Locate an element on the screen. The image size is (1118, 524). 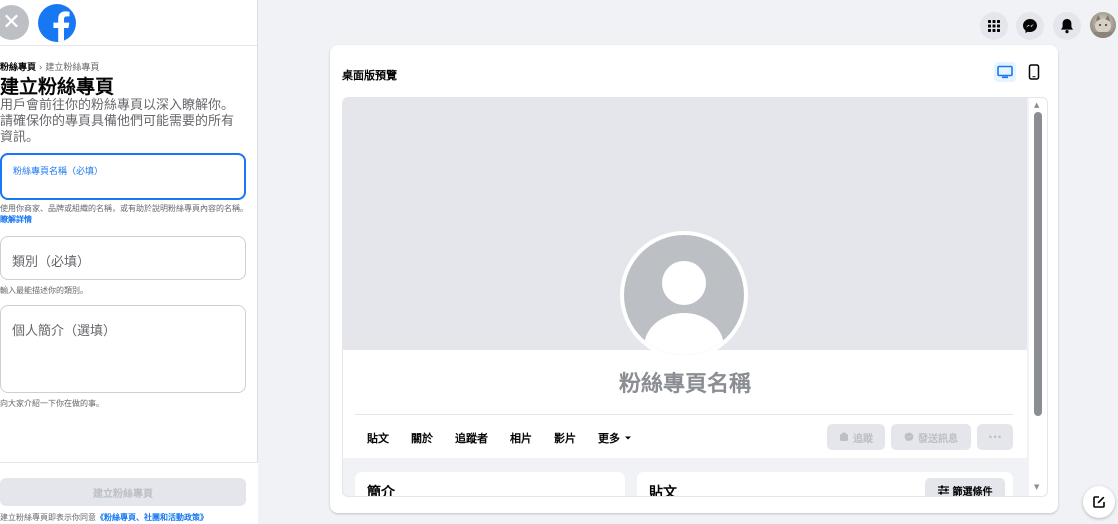
messenger-button is located at coordinates (1030, 26).